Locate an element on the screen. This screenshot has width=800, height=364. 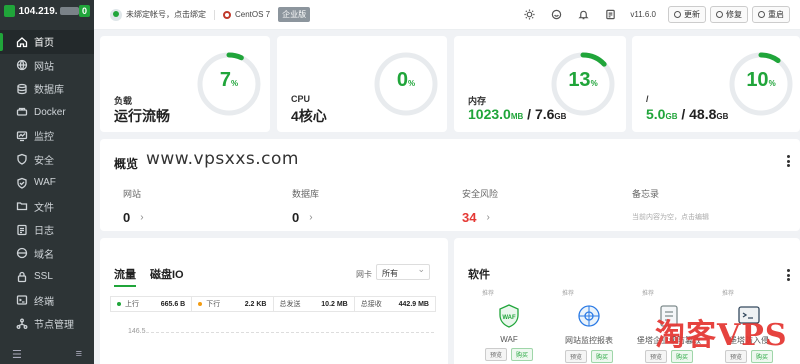
watermark: 淘客VPS is located at coordinates (721, 335).